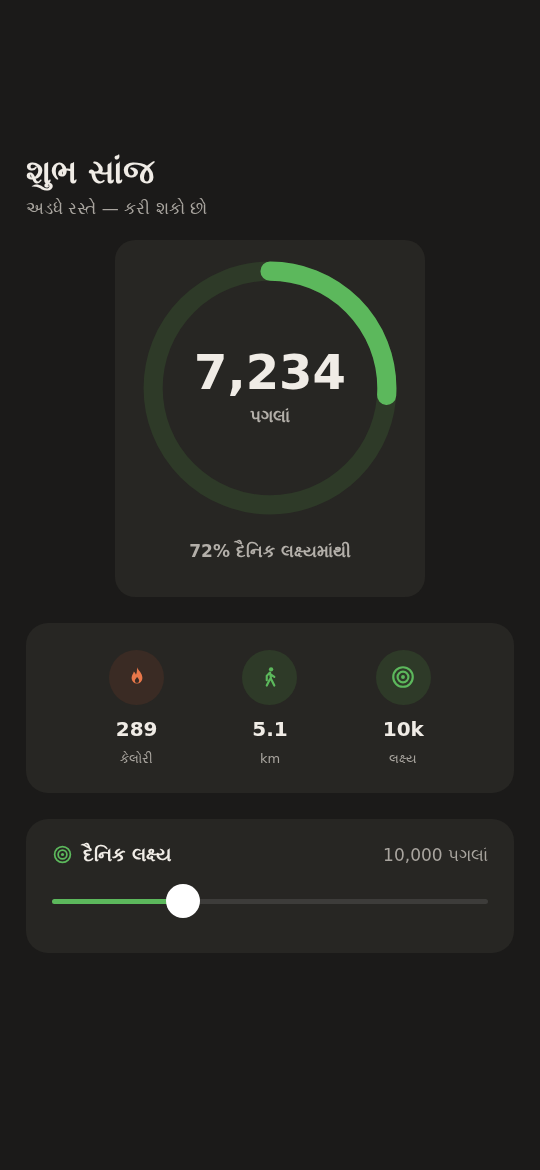 The height and width of the screenshot is (1170, 540). What do you see at coordinates (137, 758) in the screenshot?
I see `stat-label: કેલોરી` at bounding box center [137, 758].